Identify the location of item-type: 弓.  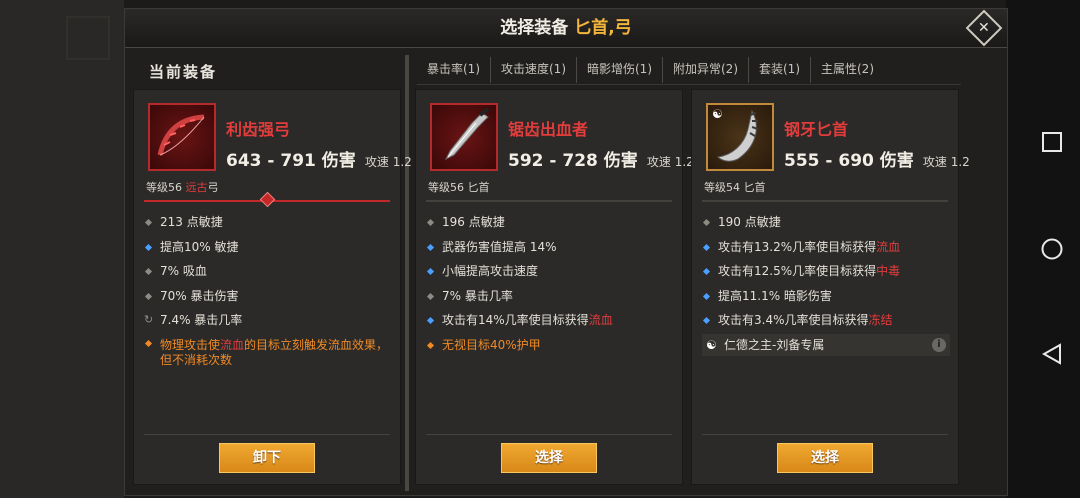
(213, 187).